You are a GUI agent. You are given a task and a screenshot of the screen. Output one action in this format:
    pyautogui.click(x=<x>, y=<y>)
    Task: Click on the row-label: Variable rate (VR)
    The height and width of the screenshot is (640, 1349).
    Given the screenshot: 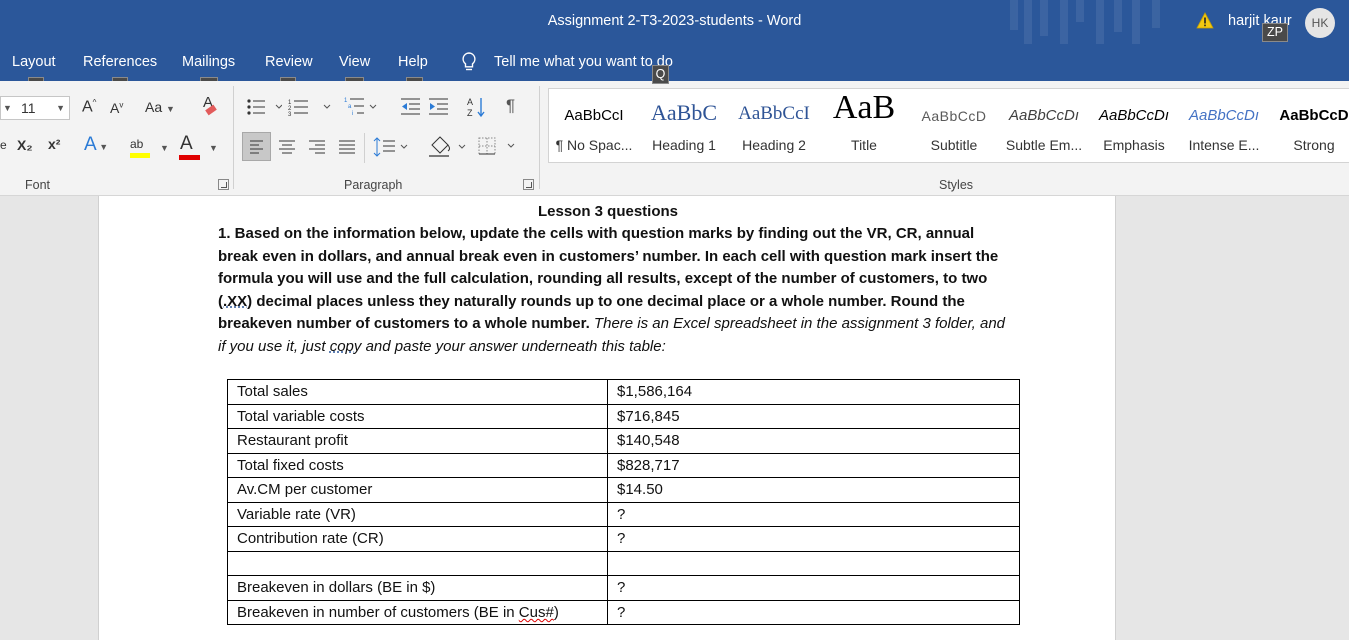 What is the action you would take?
    pyautogui.click(x=417, y=514)
    